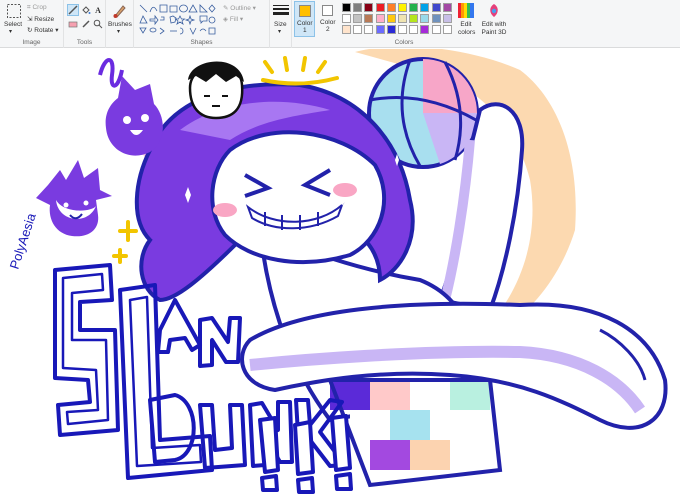 This screenshot has width=680, height=497. I want to click on paint3d-icon, so click(494, 10).